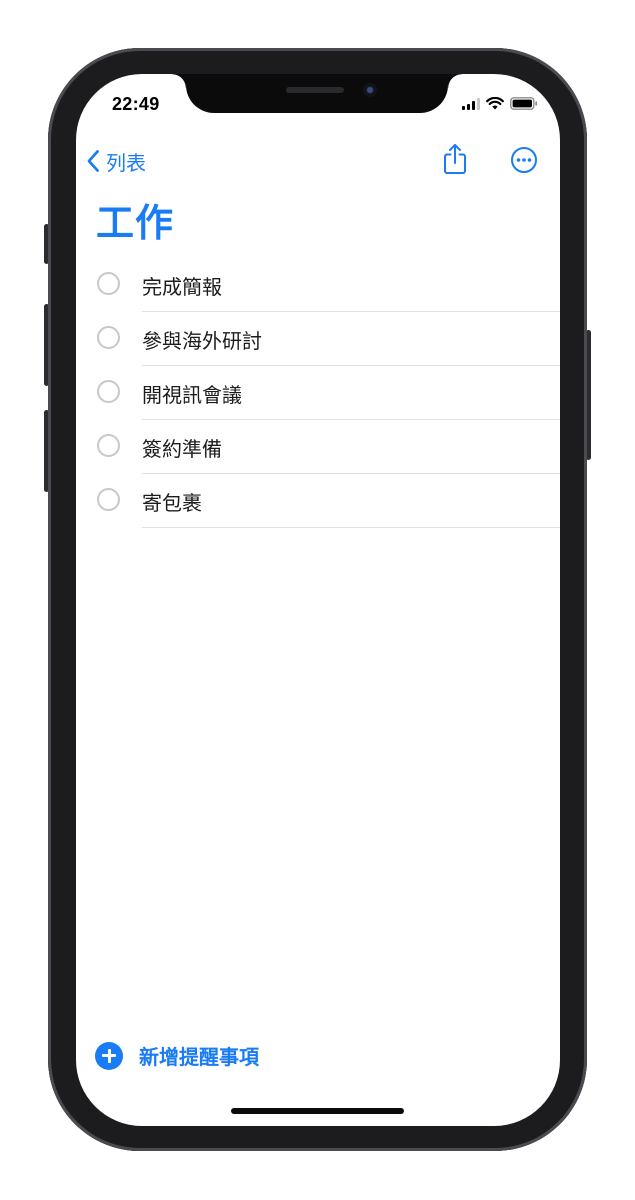 Image resolution: width=635 pixels, height=1200 pixels. I want to click on status-time: 22:49, so click(136, 104).